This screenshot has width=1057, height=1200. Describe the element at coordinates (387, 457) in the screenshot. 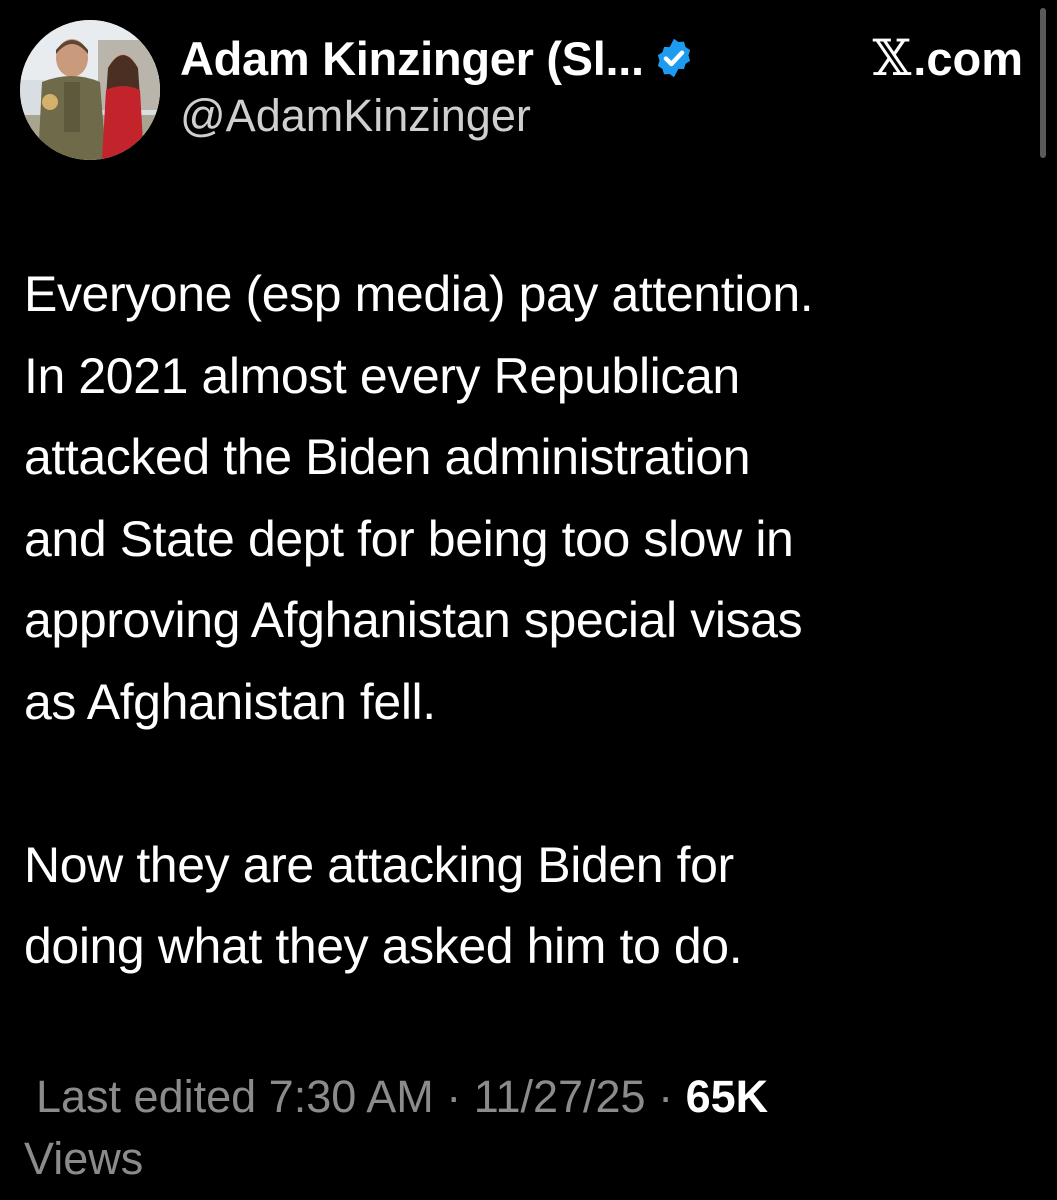

I see `tweet-line: attacked the Biden administration` at that location.